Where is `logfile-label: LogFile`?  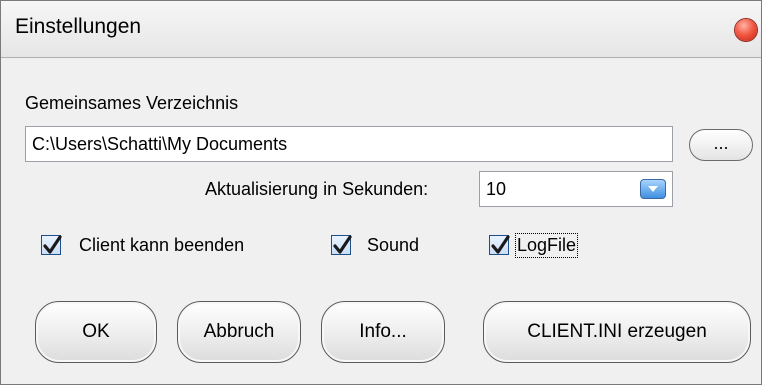 logfile-label: LogFile is located at coordinates (546, 245).